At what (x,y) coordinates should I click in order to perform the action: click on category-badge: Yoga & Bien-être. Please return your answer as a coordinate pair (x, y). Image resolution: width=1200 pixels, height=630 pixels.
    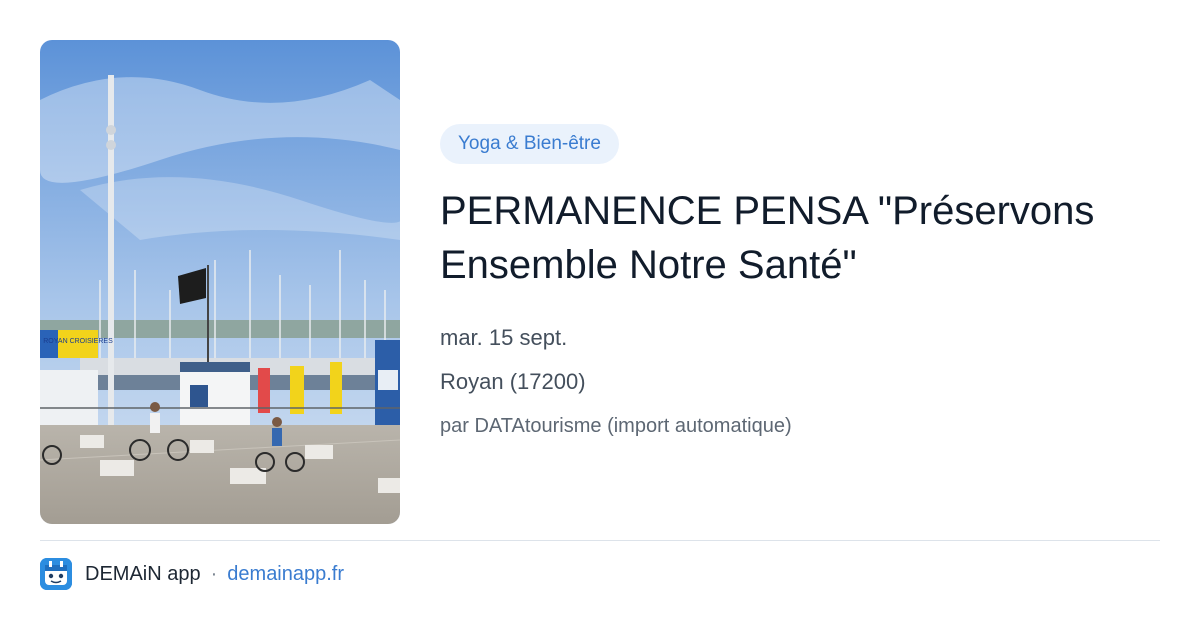
    Looking at the image, I should click on (529, 144).